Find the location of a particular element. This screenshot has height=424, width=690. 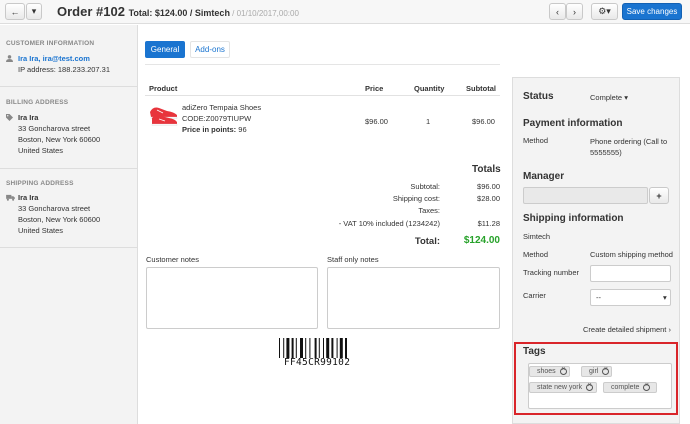

customer-ip: IP address: 188.233.207.31 is located at coordinates (64, 69).